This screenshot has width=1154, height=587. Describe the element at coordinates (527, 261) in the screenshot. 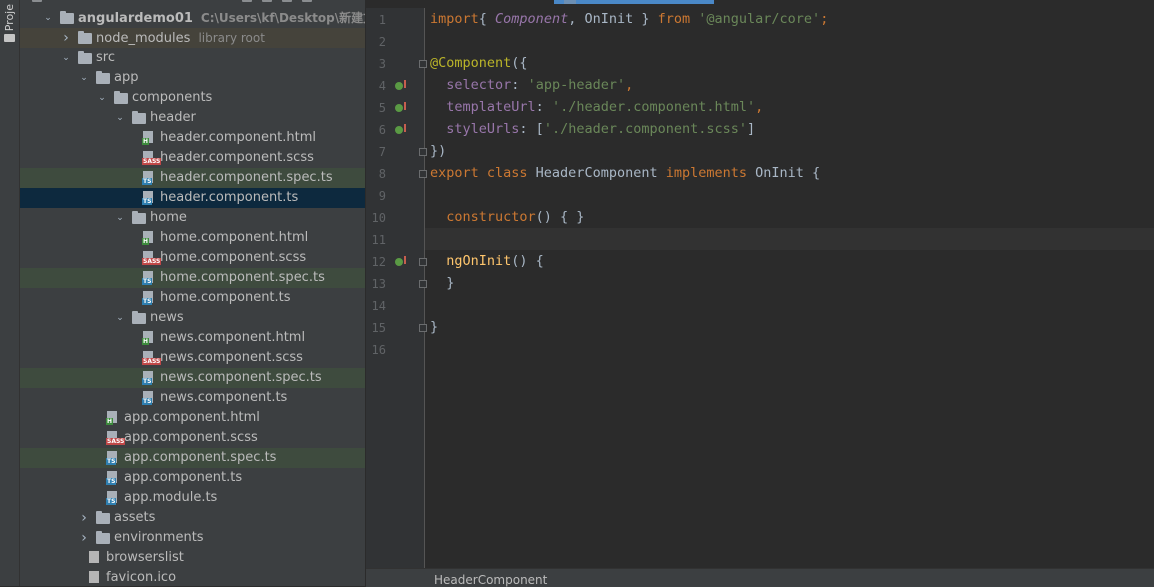

I see `code-token: () {` at that location.